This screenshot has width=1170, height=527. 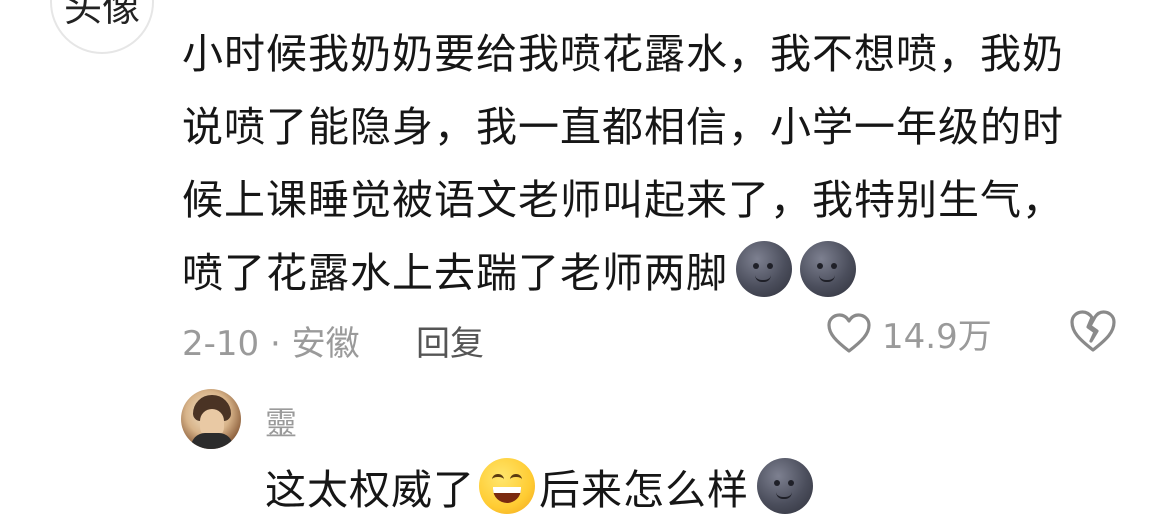 I want to click on dislike-button, so click(x=1093, y=333).